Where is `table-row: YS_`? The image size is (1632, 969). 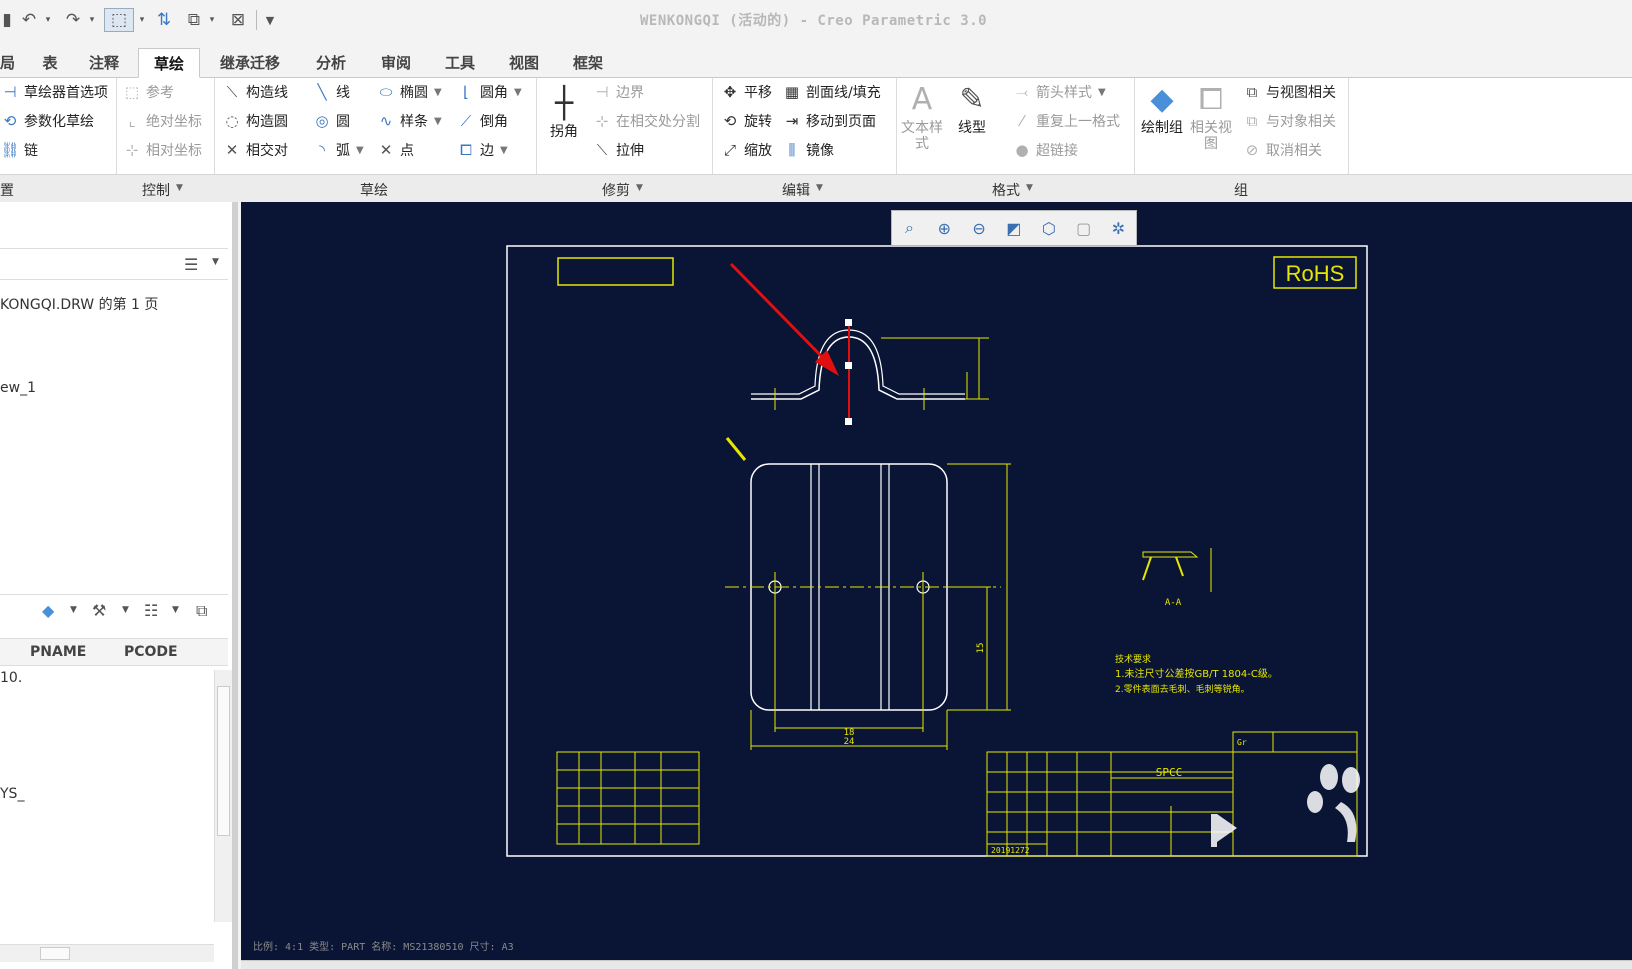
table-row: YS_ is located at coordinates (12, 794).